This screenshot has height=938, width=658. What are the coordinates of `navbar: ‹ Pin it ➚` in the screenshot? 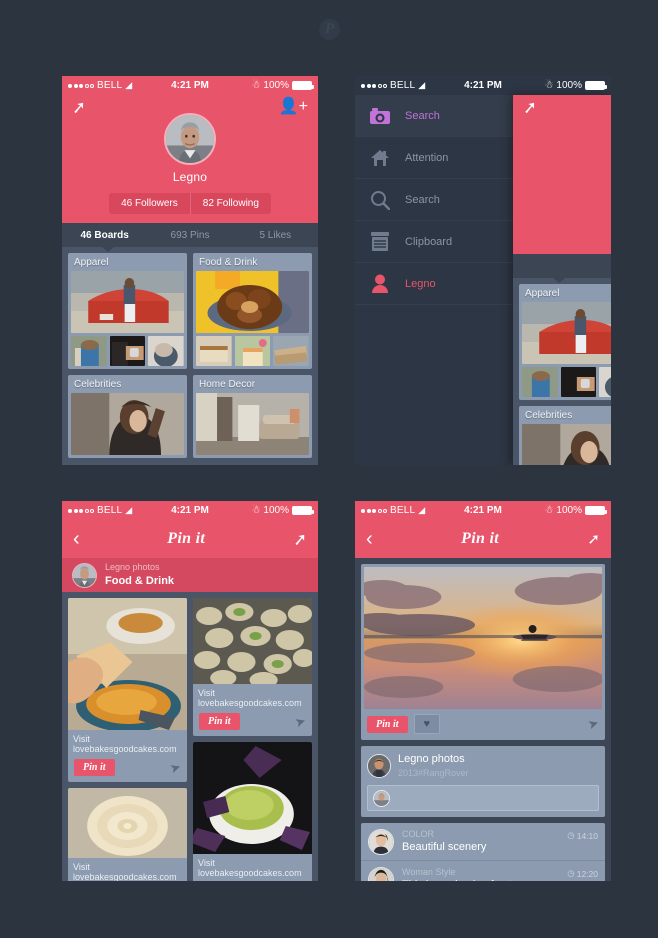 It's located at (190, 539).